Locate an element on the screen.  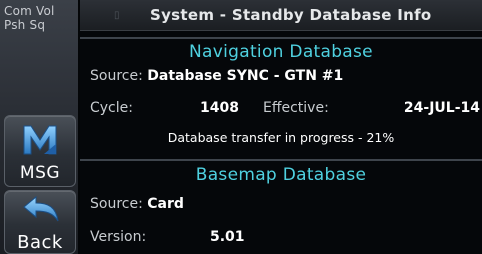
basemap-source-row: Source: Card is located at coordinates (137, 206).